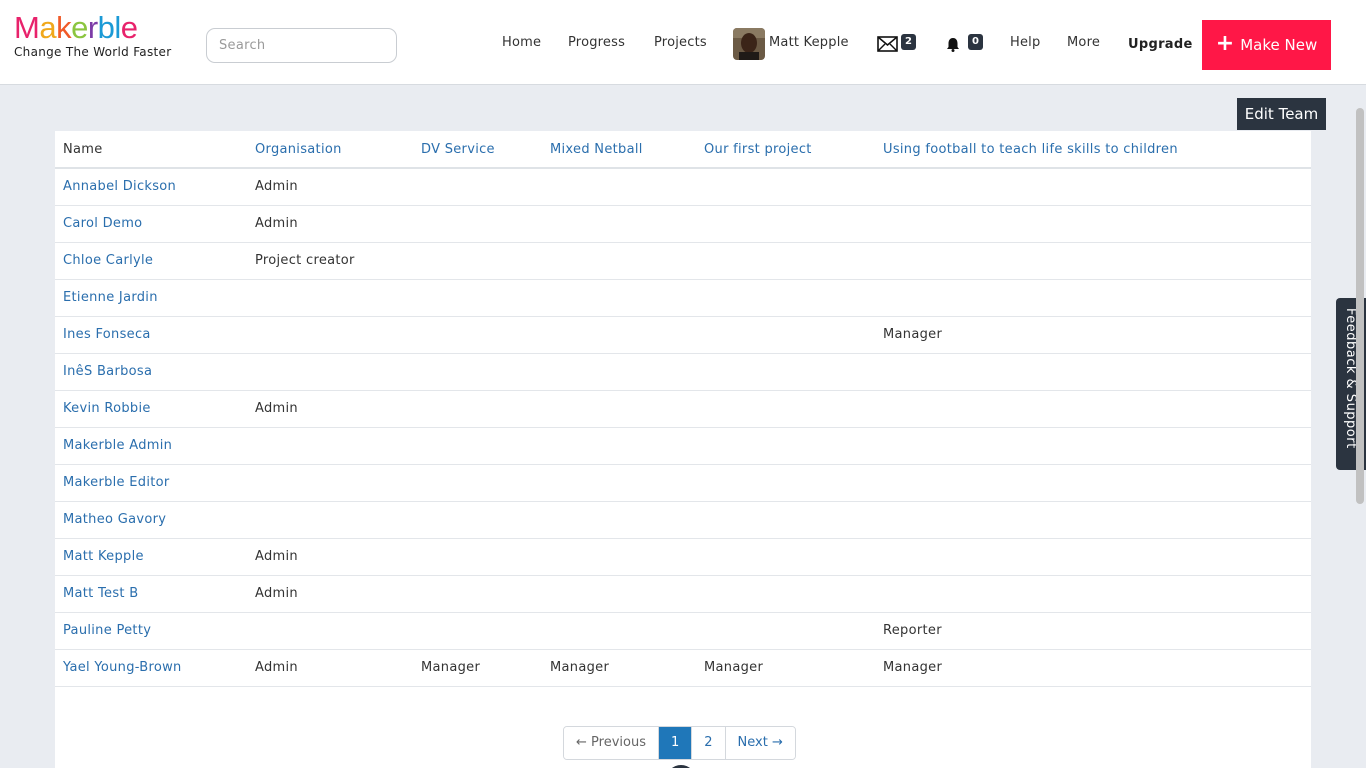 This screenshot has width=1366, height=768. What do you see at coordinates (151, 297) in the screenshot?
I see `member-name-link: Etienne Jardin` at bounding box center [151, 297].